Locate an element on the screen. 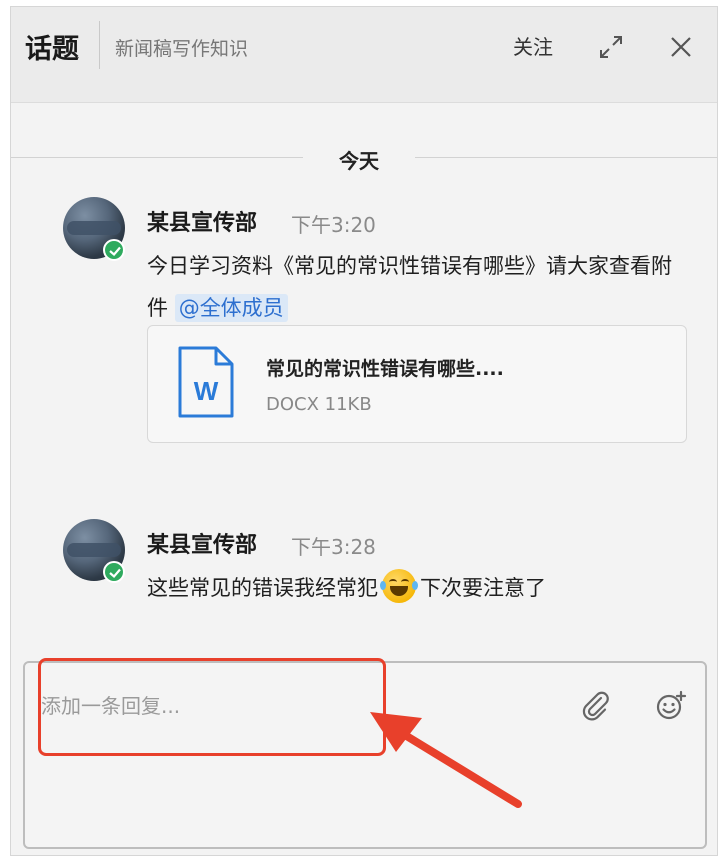 The height and width of the screenshot is (862, 728). panel-header: 话题 新闻稿写作知识 关注 is located at coordinates (364, 55).